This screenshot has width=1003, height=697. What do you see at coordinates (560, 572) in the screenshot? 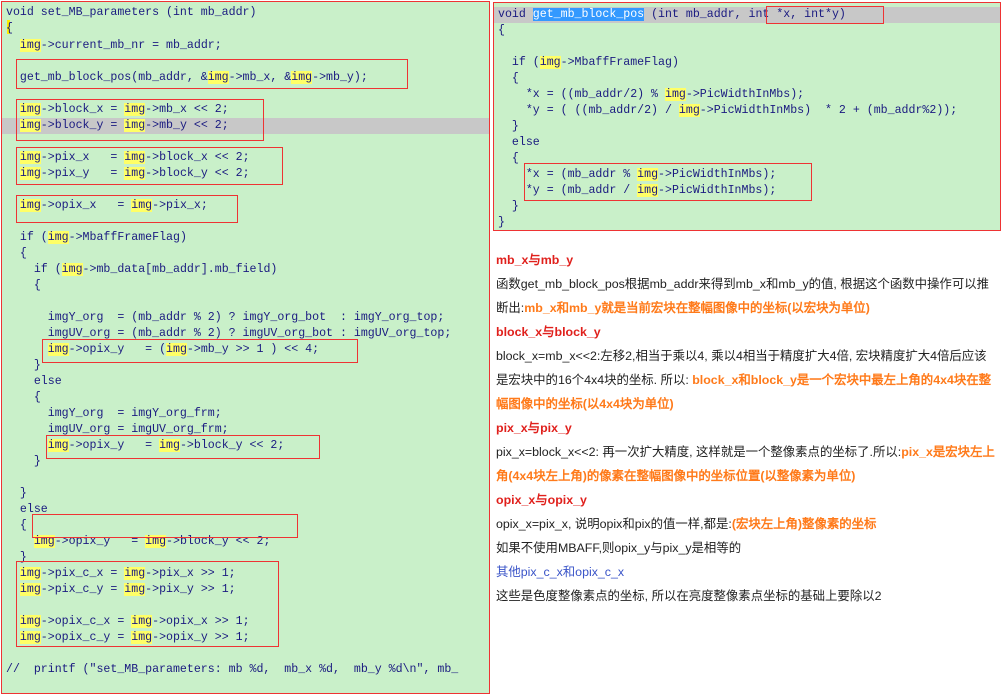
I see `note-heading-other: 其他pix_c_x和opix_c_x` at bounding box center [560, 572].